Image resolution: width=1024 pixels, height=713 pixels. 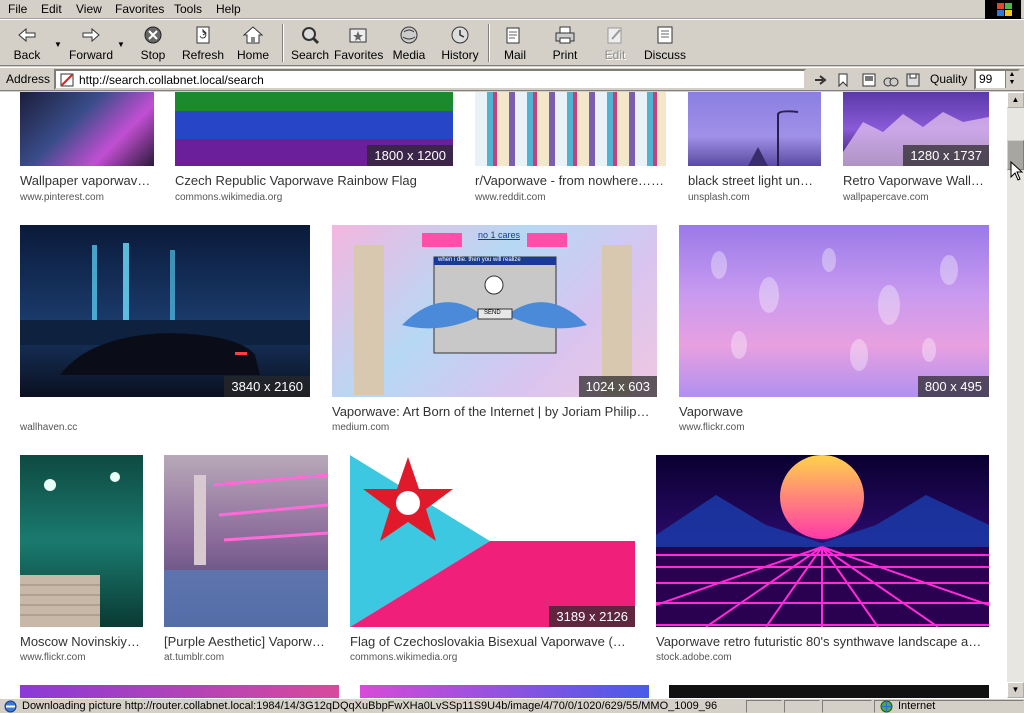 What do you see at coordinates (847, 706) in the screenshot?
I see `status-panel` at bounding box center [847, 706].